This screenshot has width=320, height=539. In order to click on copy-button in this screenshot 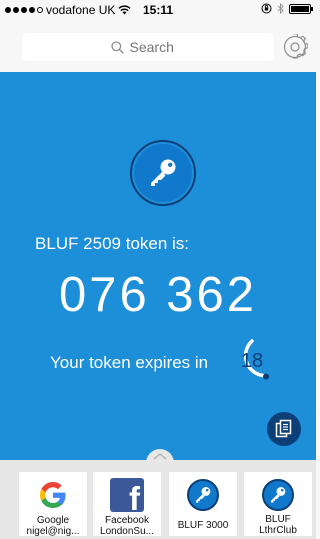, I will do `click(284, 429)`.